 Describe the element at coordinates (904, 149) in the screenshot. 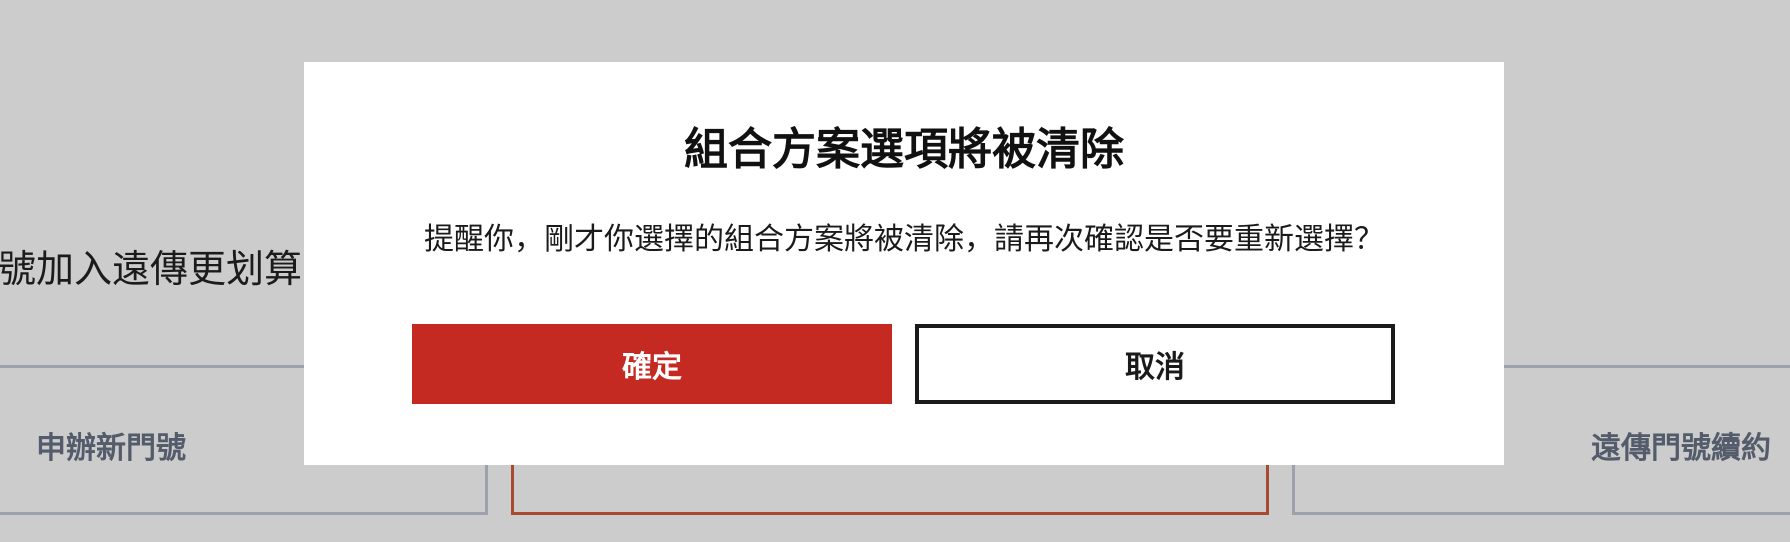

I see `dialog-title: 組合方案選項將被清除` at that location.